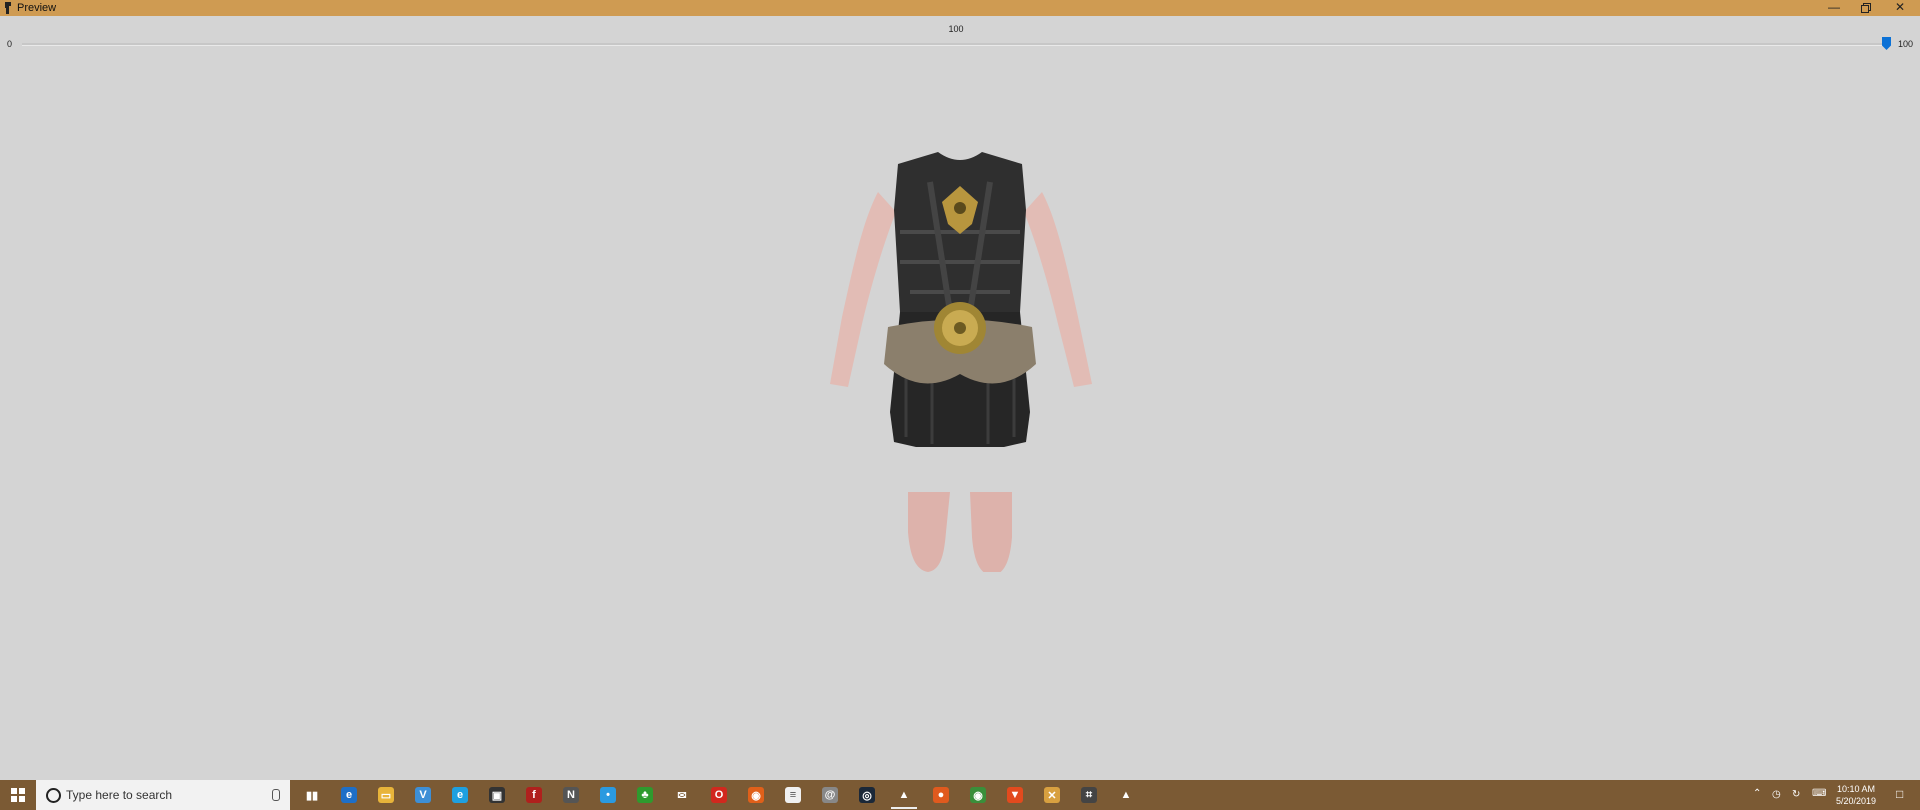  What do you see at coordinates (349, 795) in the screenshot?
I see `edge-icon: e` at bounding box center [349, 795].